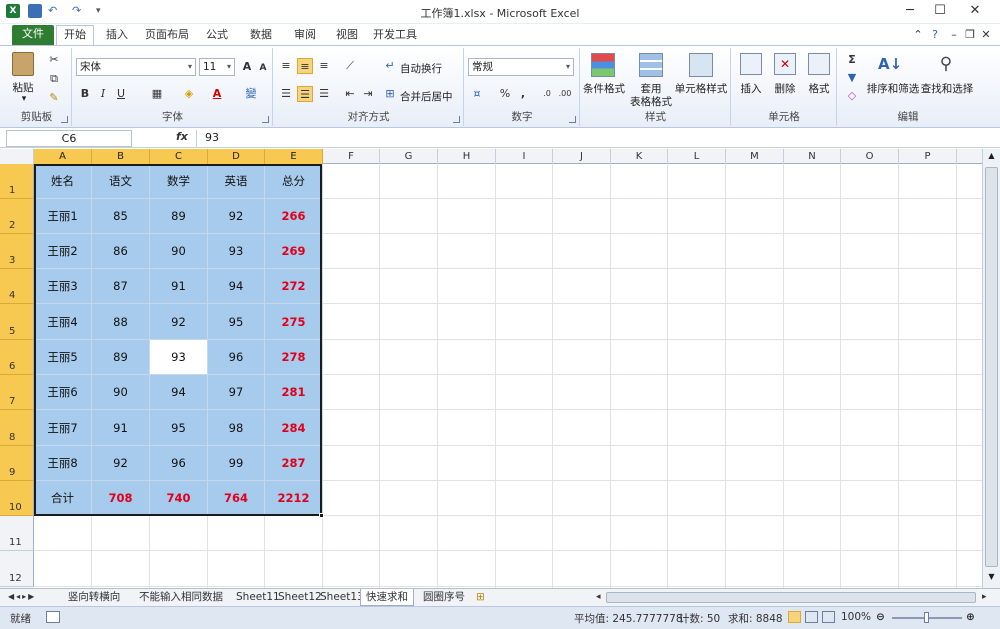 This screenshot has height=629, width=1000. I want to click on macro-record-icon, so click(53, 617).